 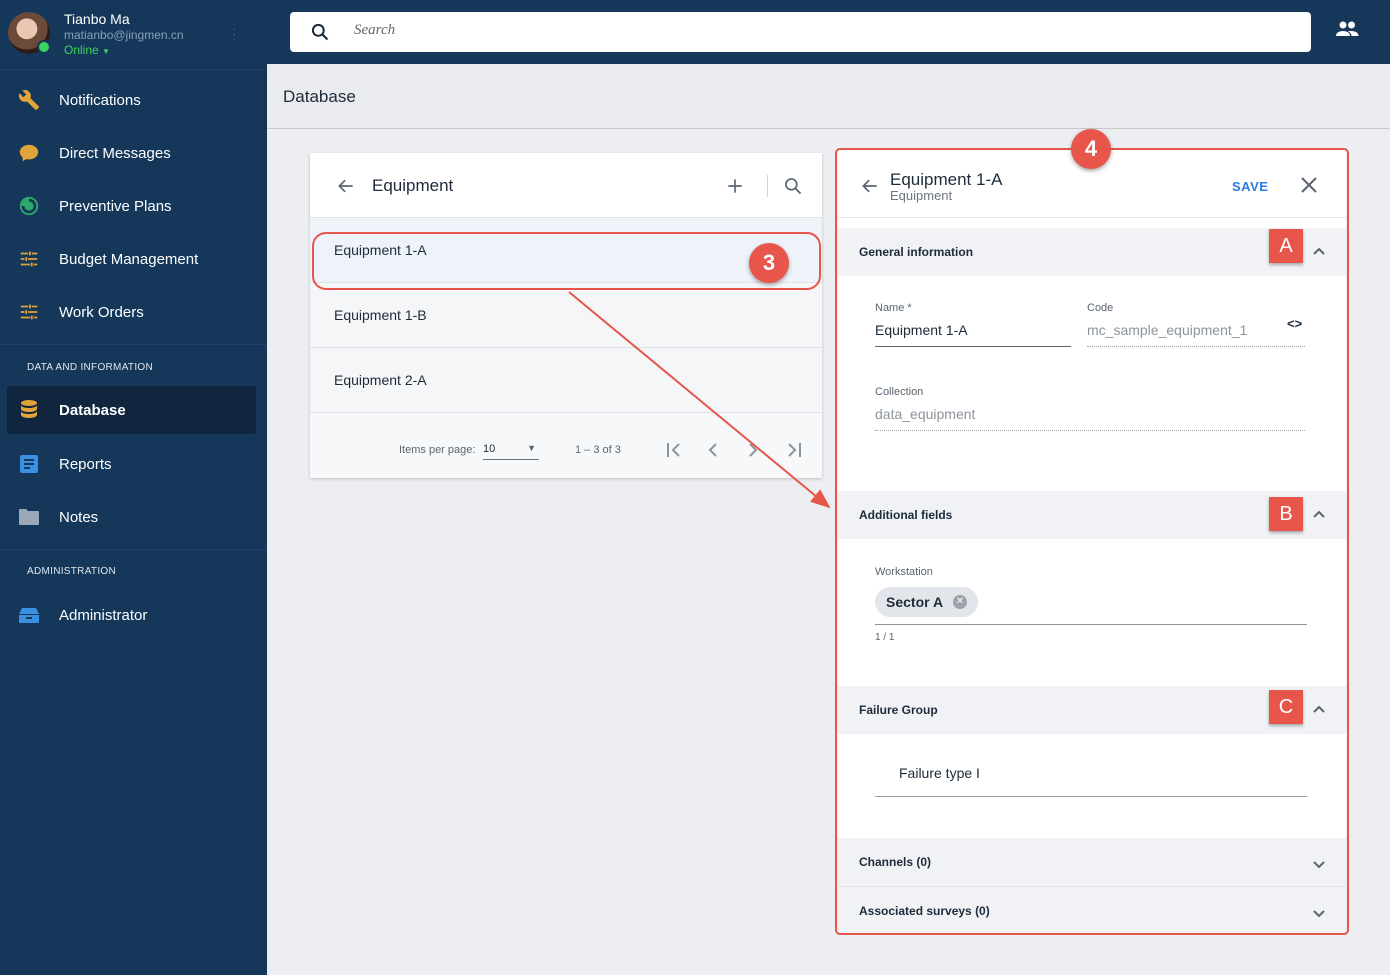 I want to click on user-email: matianbo@jingmen.cn, so click(x=124, y=35).